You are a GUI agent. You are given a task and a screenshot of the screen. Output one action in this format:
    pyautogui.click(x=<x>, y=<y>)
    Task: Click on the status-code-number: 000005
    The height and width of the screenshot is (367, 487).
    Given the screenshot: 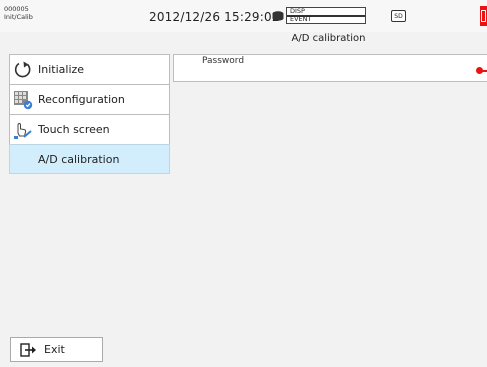 What is the action you would take?
    pyautogui.click(x=16, y=9)
    